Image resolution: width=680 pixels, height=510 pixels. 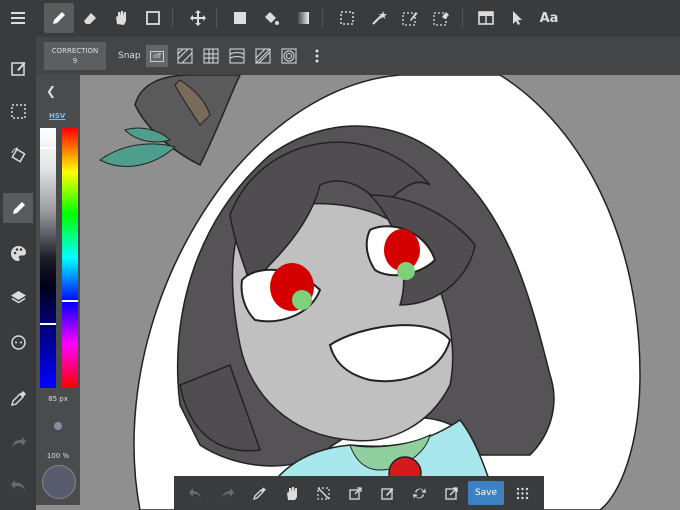 What do you see at coordinates (291, 493) in the screenshot?
I see `hand-button` at bounding box center [291, 493].